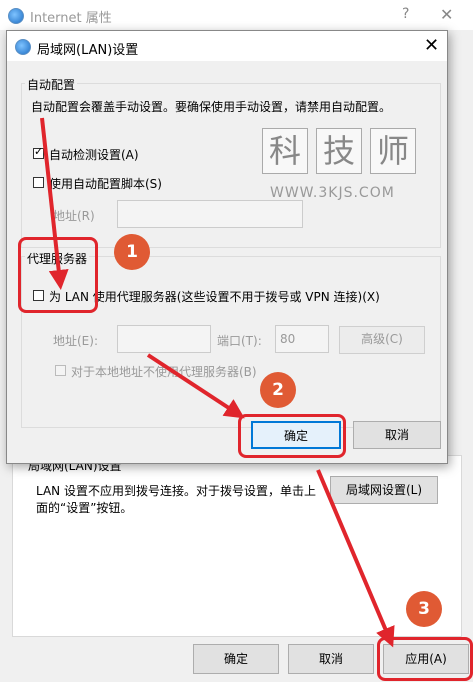  Describe the element at coordinates (195, 386) in the screenshot. I see `arrow-step2` at that location.